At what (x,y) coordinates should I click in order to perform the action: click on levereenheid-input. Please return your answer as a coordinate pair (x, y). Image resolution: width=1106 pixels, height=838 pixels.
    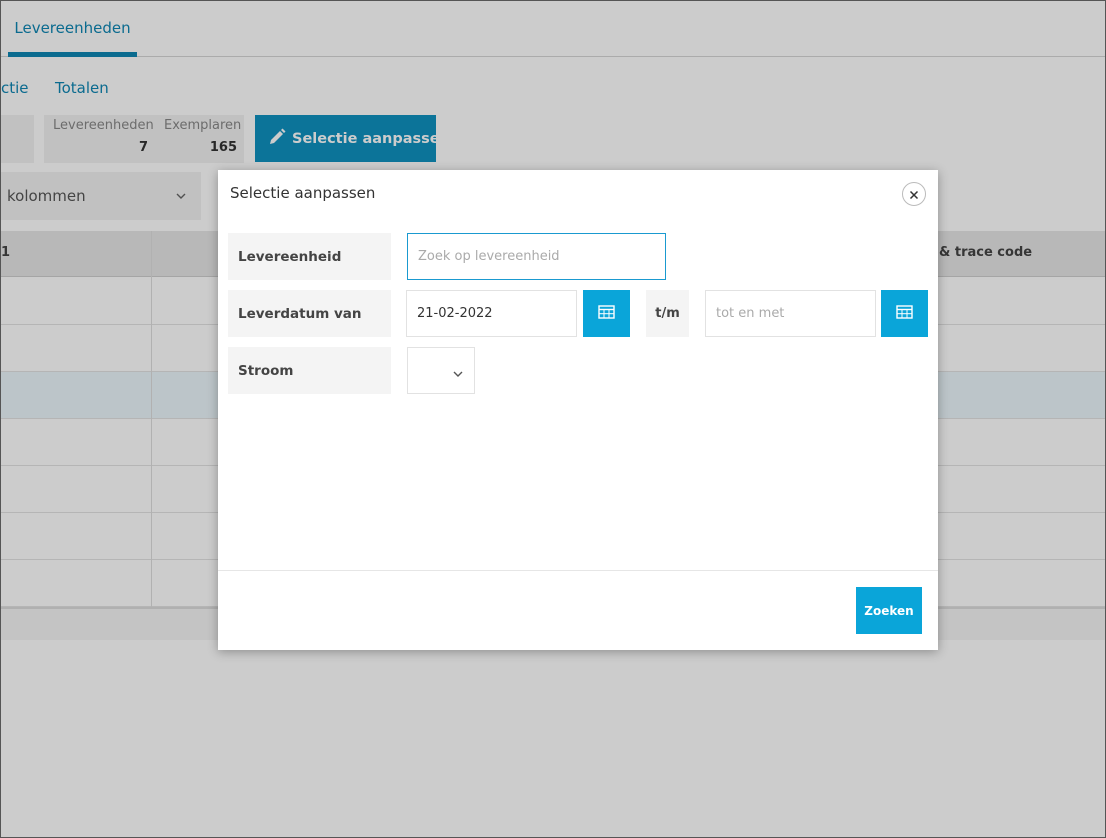
    Looking at the image, I should click on (536, 256).